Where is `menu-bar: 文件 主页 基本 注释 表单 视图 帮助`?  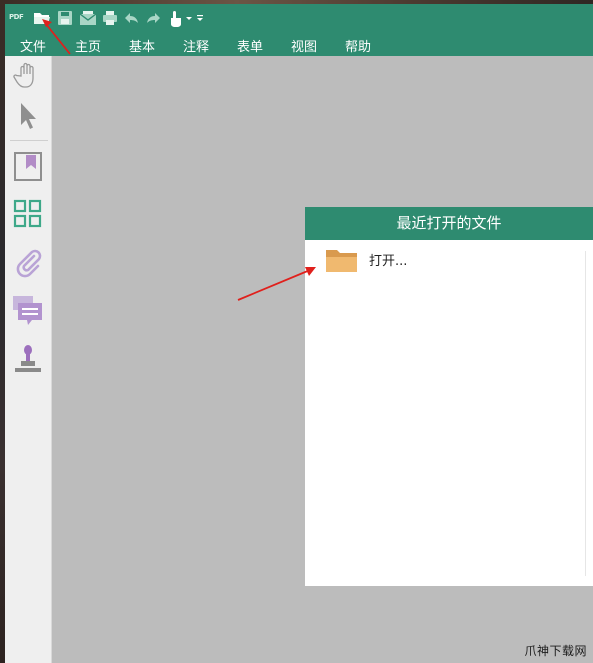 menu-bar: 文件 主页 基本 注释 表单 视图 帮助 is located at coordinates (299, 44).